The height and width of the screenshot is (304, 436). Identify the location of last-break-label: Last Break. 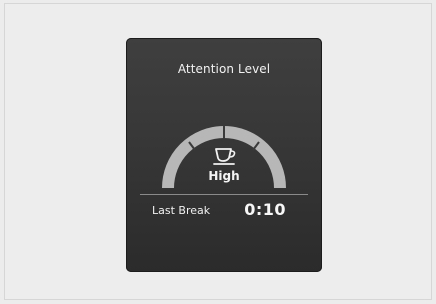
(181, 210).